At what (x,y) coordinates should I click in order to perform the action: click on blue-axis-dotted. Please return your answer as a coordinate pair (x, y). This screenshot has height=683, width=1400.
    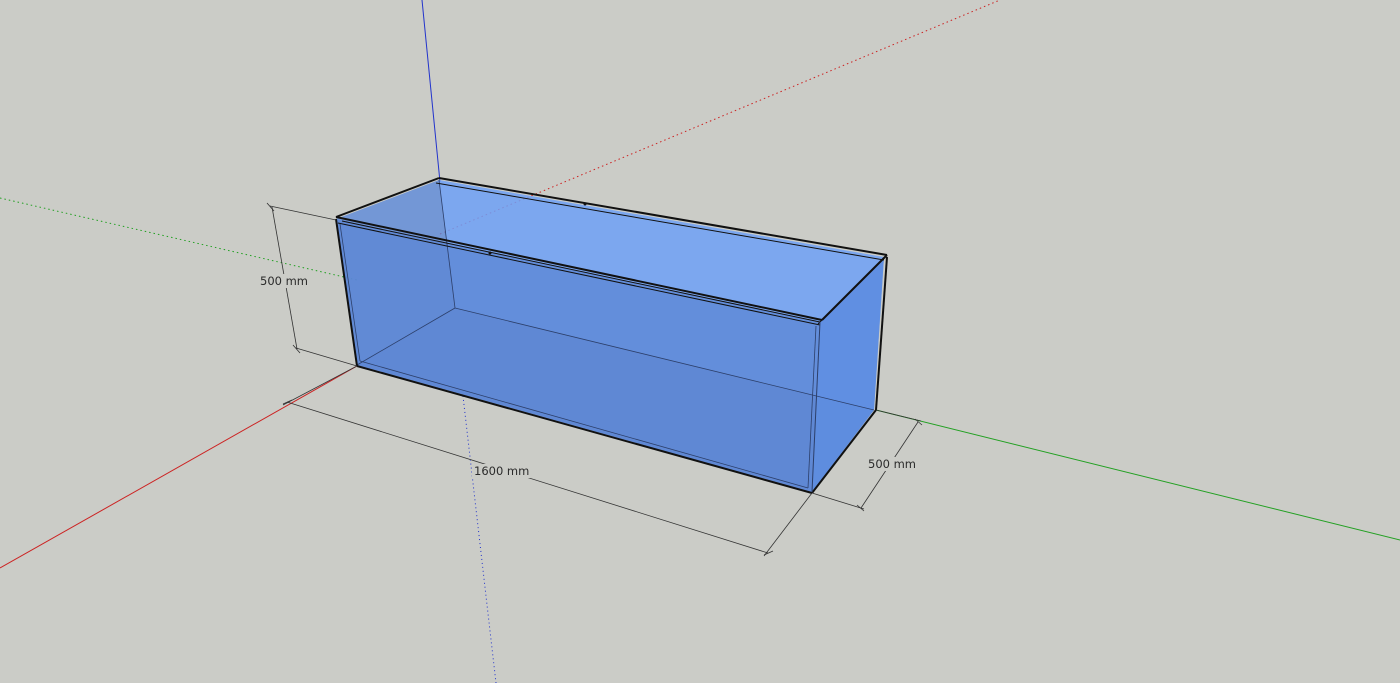
    Looking at the image, I should click on (479, 539).